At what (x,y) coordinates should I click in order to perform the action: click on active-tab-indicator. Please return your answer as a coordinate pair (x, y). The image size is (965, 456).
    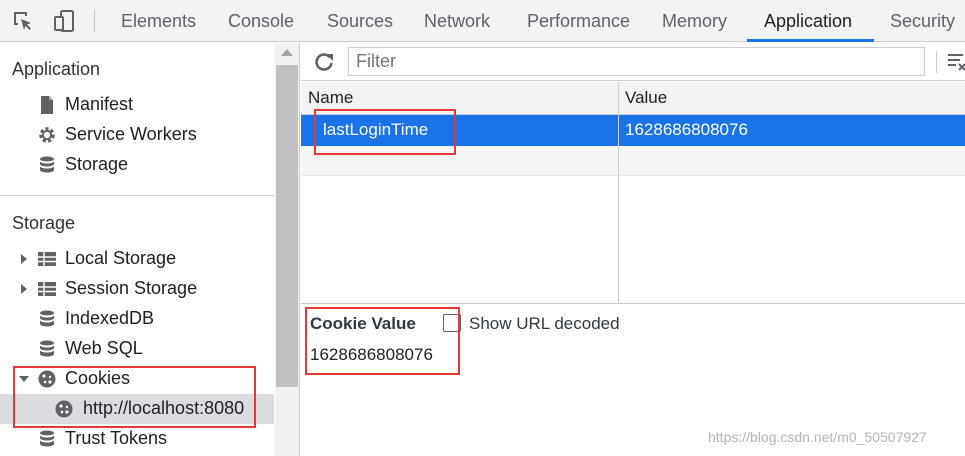
    Looking at the image, I should click on (810, 40).